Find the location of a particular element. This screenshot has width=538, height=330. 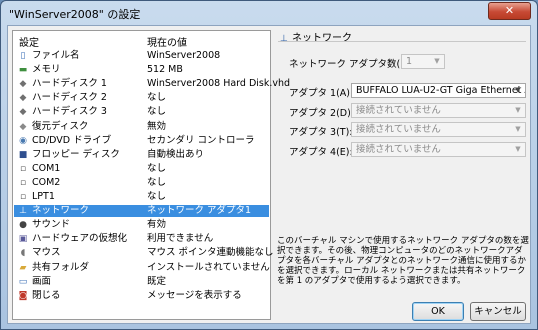

undo-disk-icon: ◆ is located at coordinates (23, 126).